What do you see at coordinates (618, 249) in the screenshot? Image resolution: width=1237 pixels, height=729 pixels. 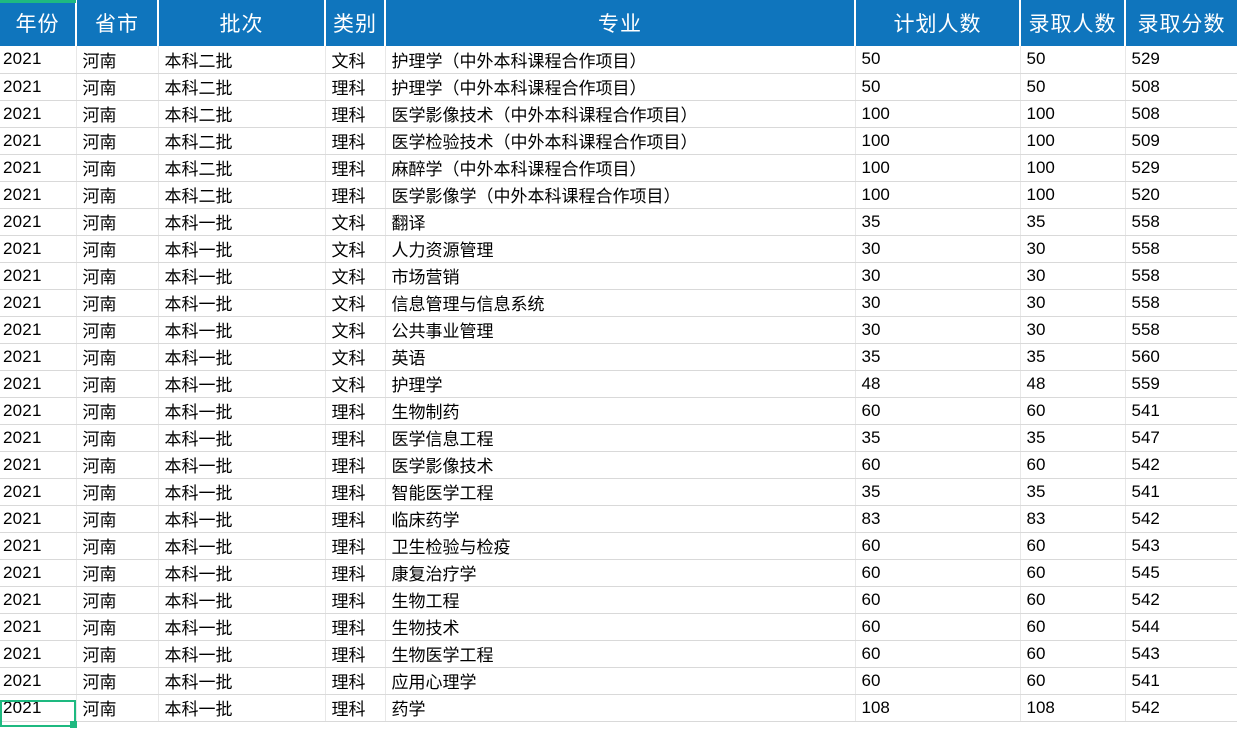 I see `table-row: 2021 河南 本科一批 文科 人力资源管理 30 30 558` at bounding box center [618, 249].